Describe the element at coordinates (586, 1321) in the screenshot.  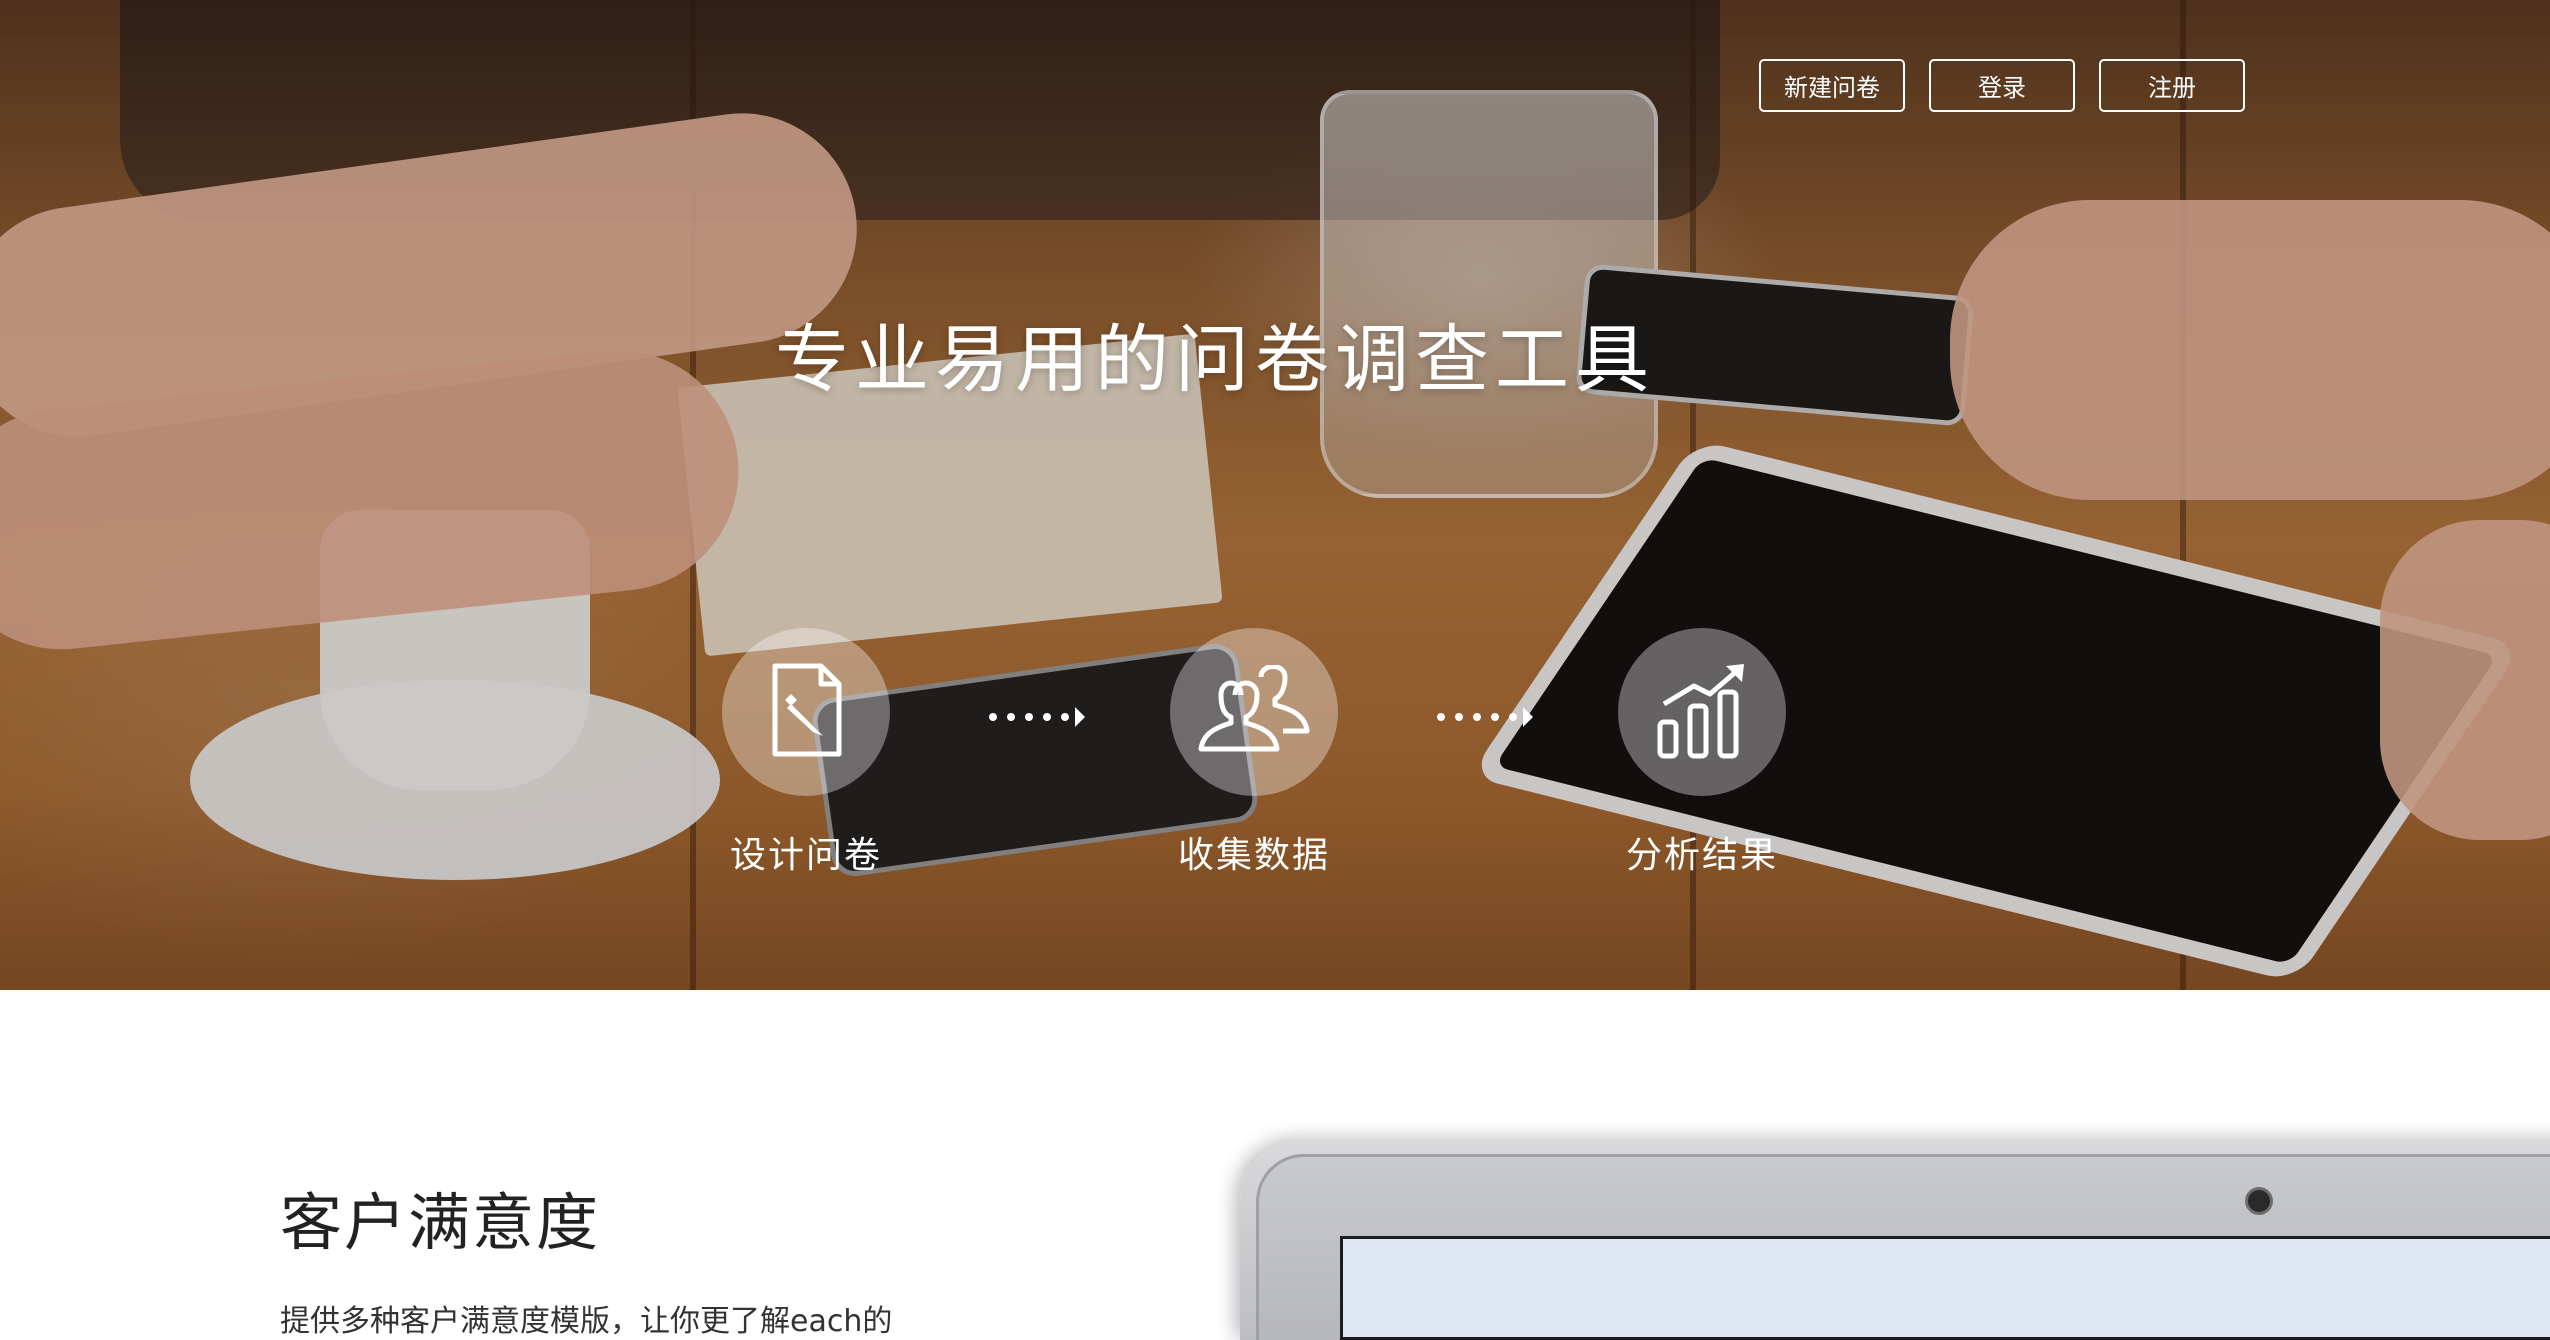
I see `feature-description: 提供多种客户满意度模版，让你更了解each的` at that location.